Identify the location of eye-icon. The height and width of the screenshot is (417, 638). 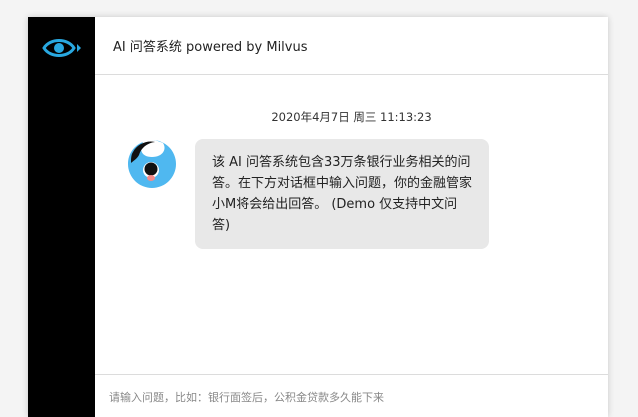
(62, 48).